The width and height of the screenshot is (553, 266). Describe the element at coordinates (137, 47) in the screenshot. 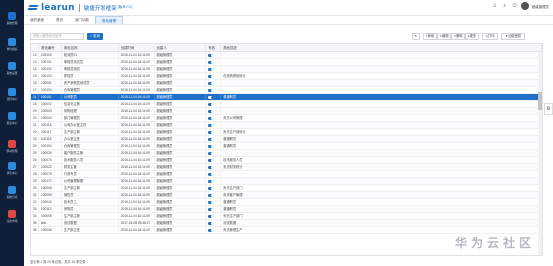

I see `column-header: 创建时间` at that location.